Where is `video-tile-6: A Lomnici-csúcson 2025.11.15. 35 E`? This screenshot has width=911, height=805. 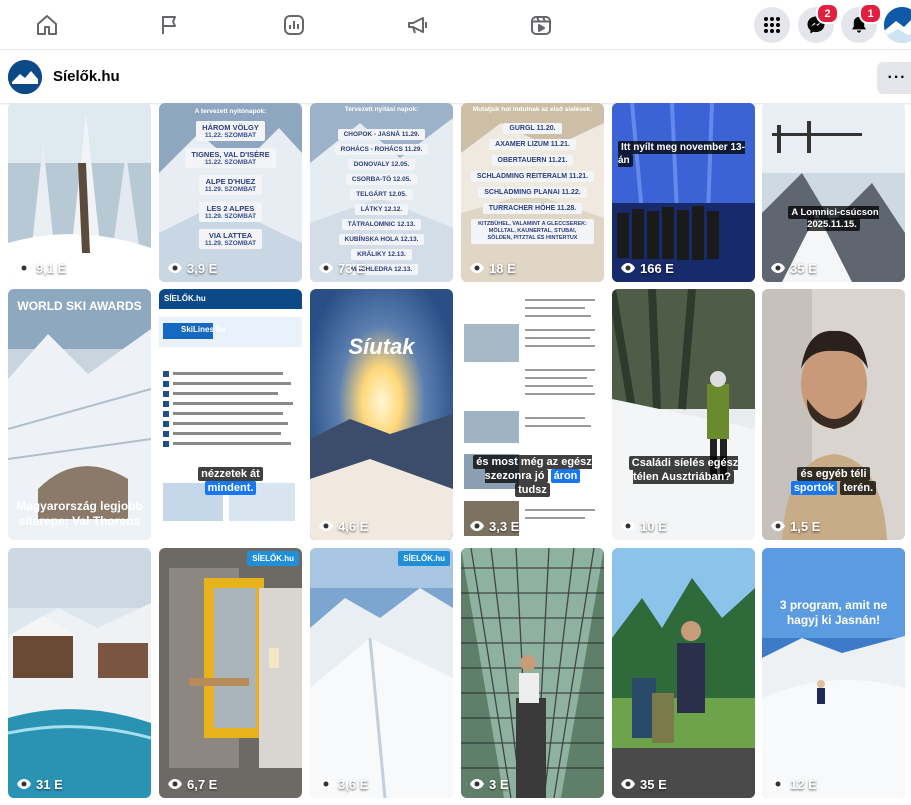 video-tile-6: A Lomnici-csúcson 2025.11.15. 35 E is located at coordinates (833, 192).